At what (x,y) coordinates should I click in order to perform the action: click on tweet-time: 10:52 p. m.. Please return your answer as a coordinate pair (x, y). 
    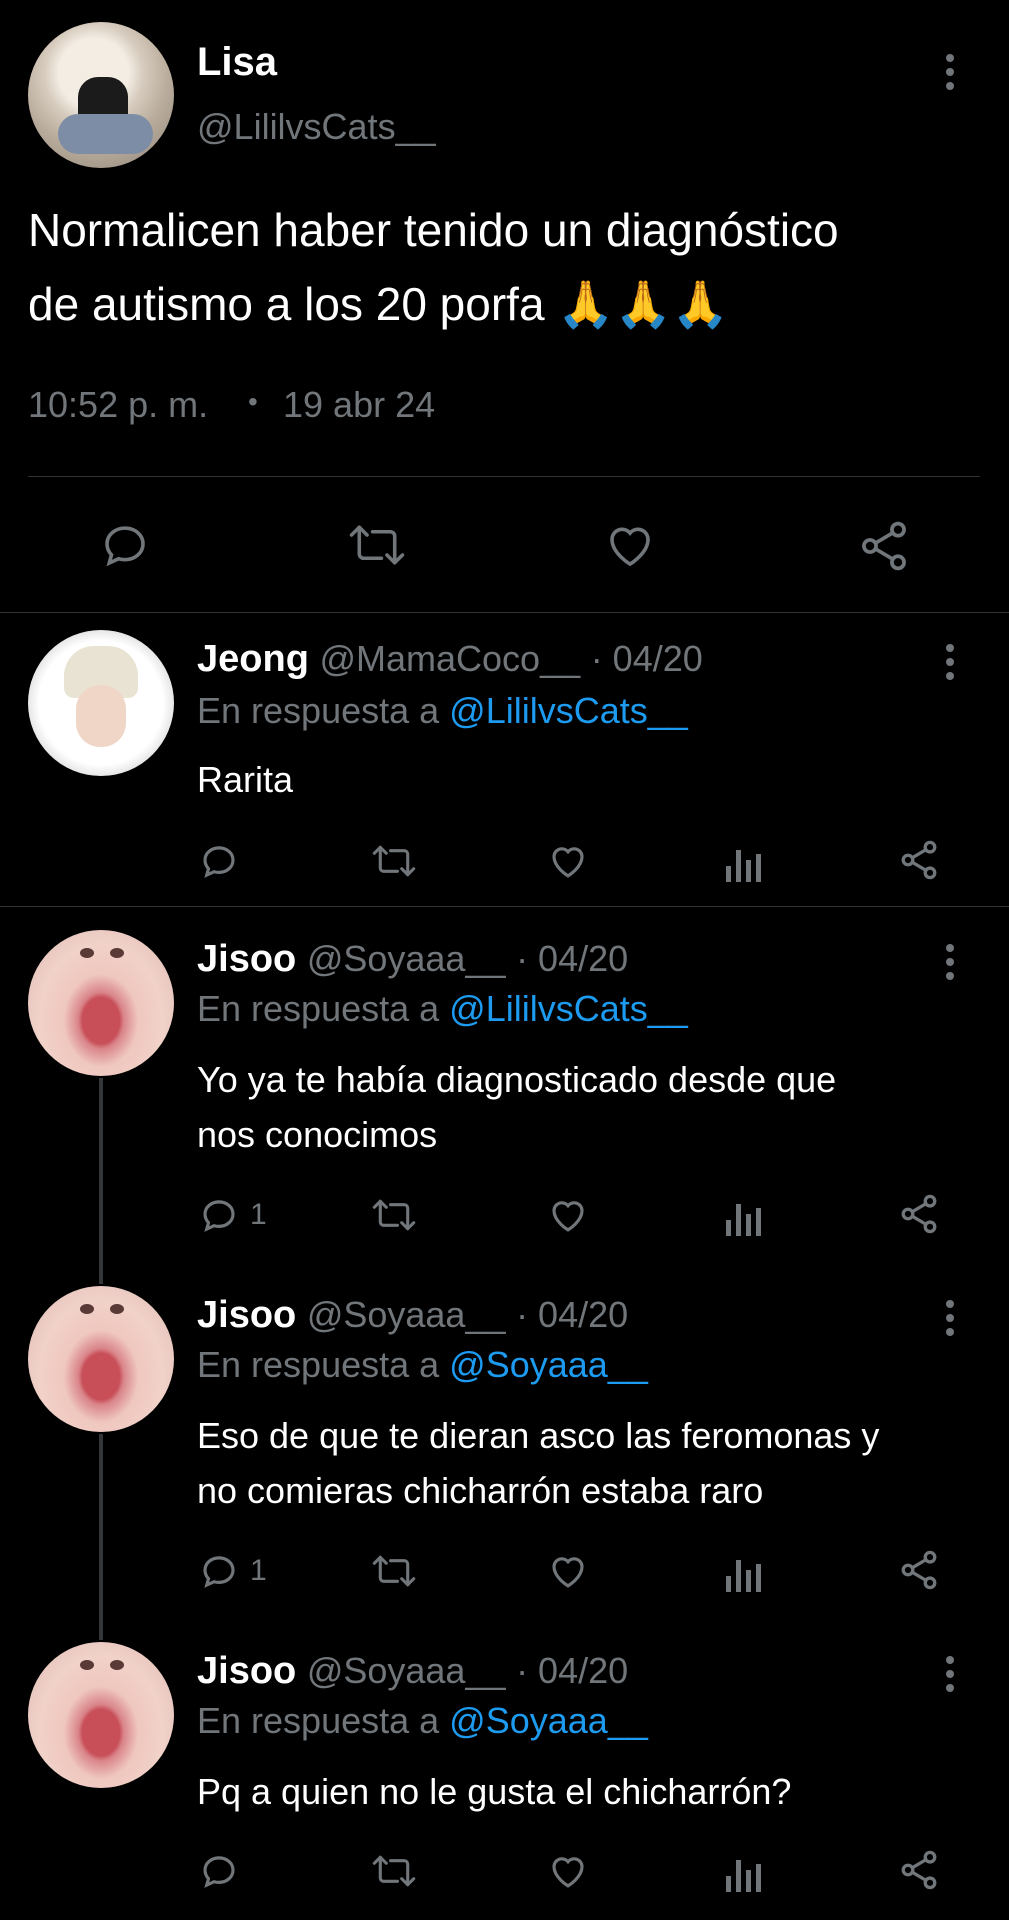
    Looking at the image, I should click on (118, 404).